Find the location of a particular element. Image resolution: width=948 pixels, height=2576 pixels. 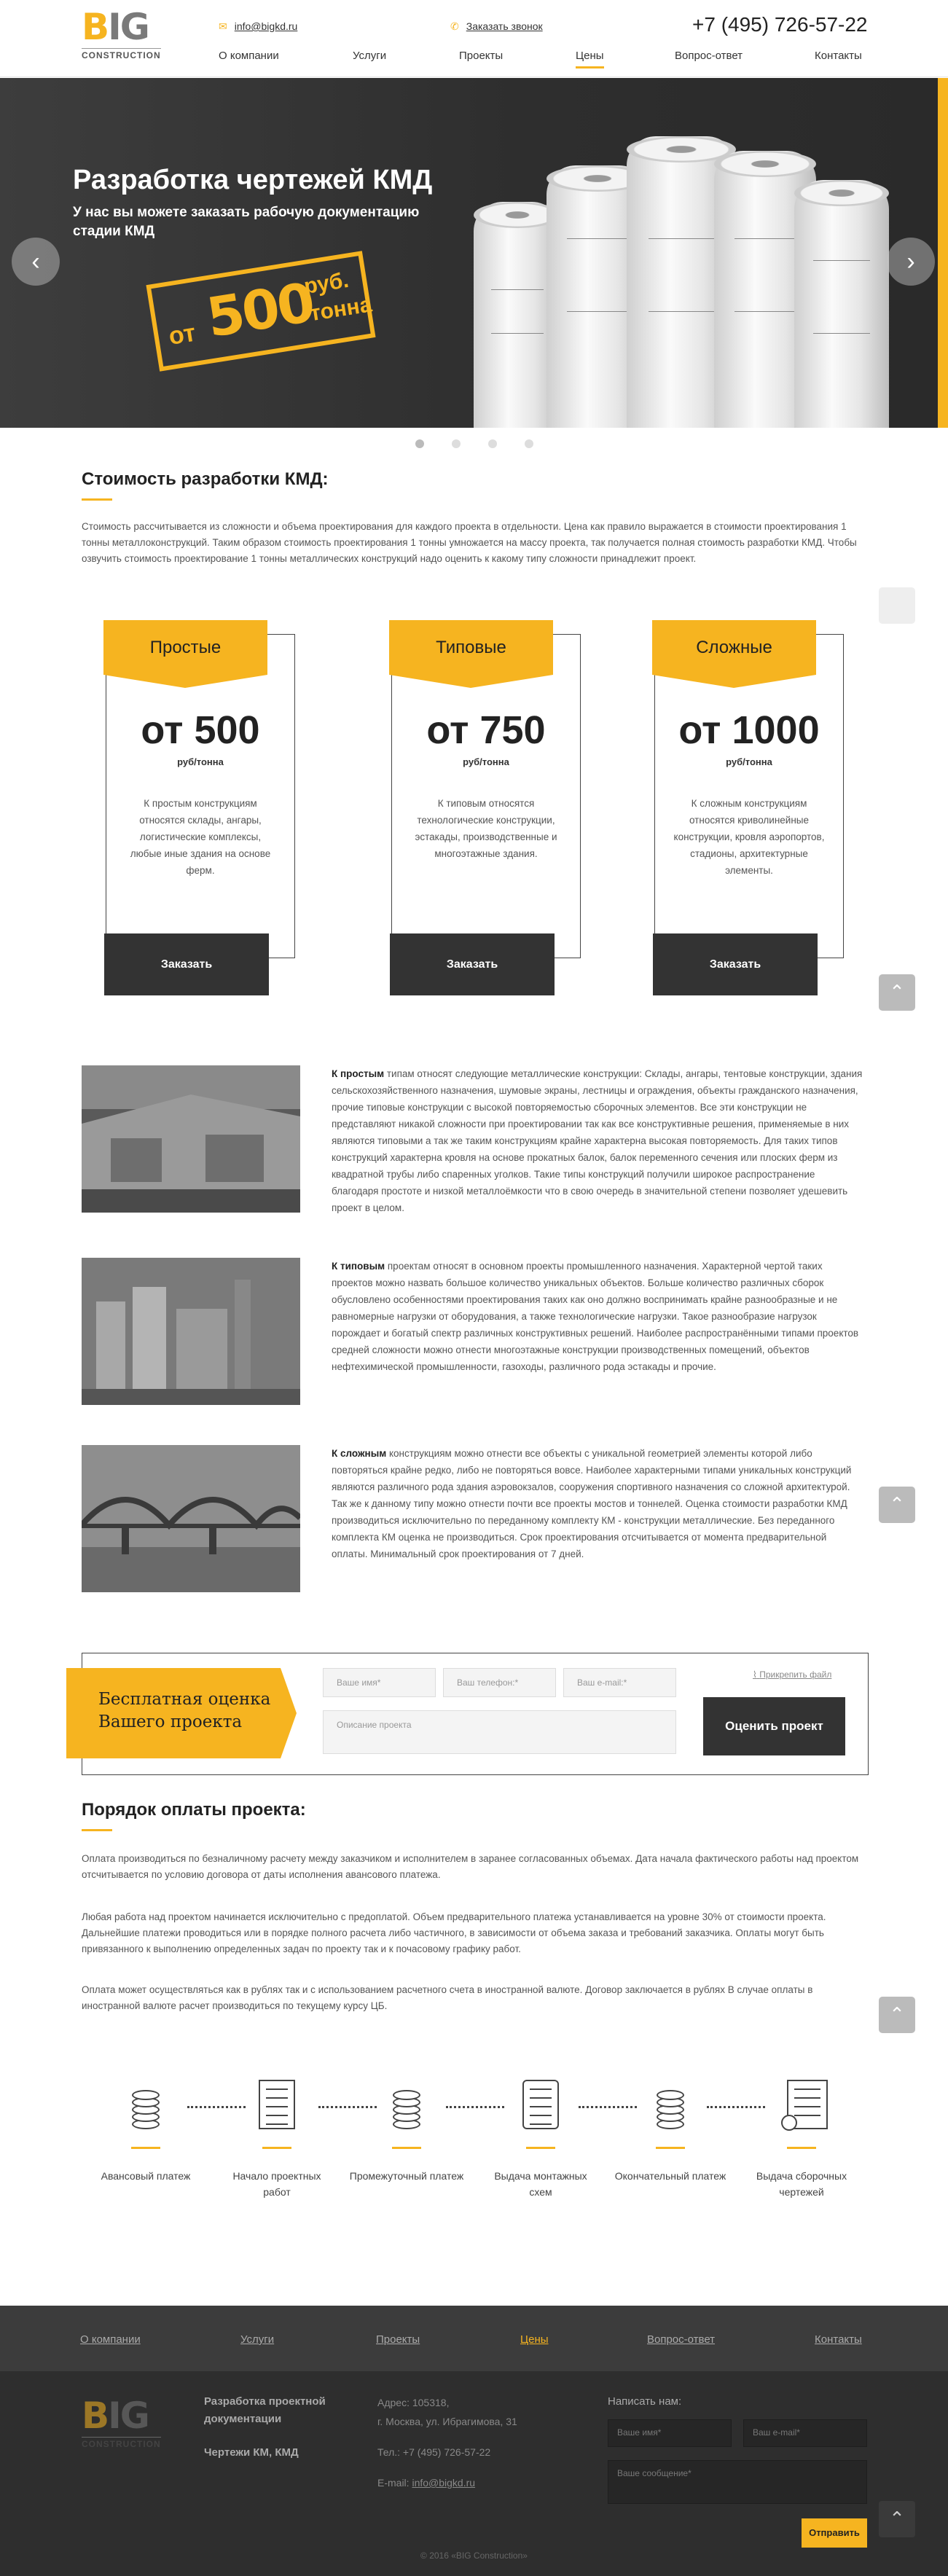

attach-file-link: ⌇ Прикрепить файл is located at coordinates (792, 1674).